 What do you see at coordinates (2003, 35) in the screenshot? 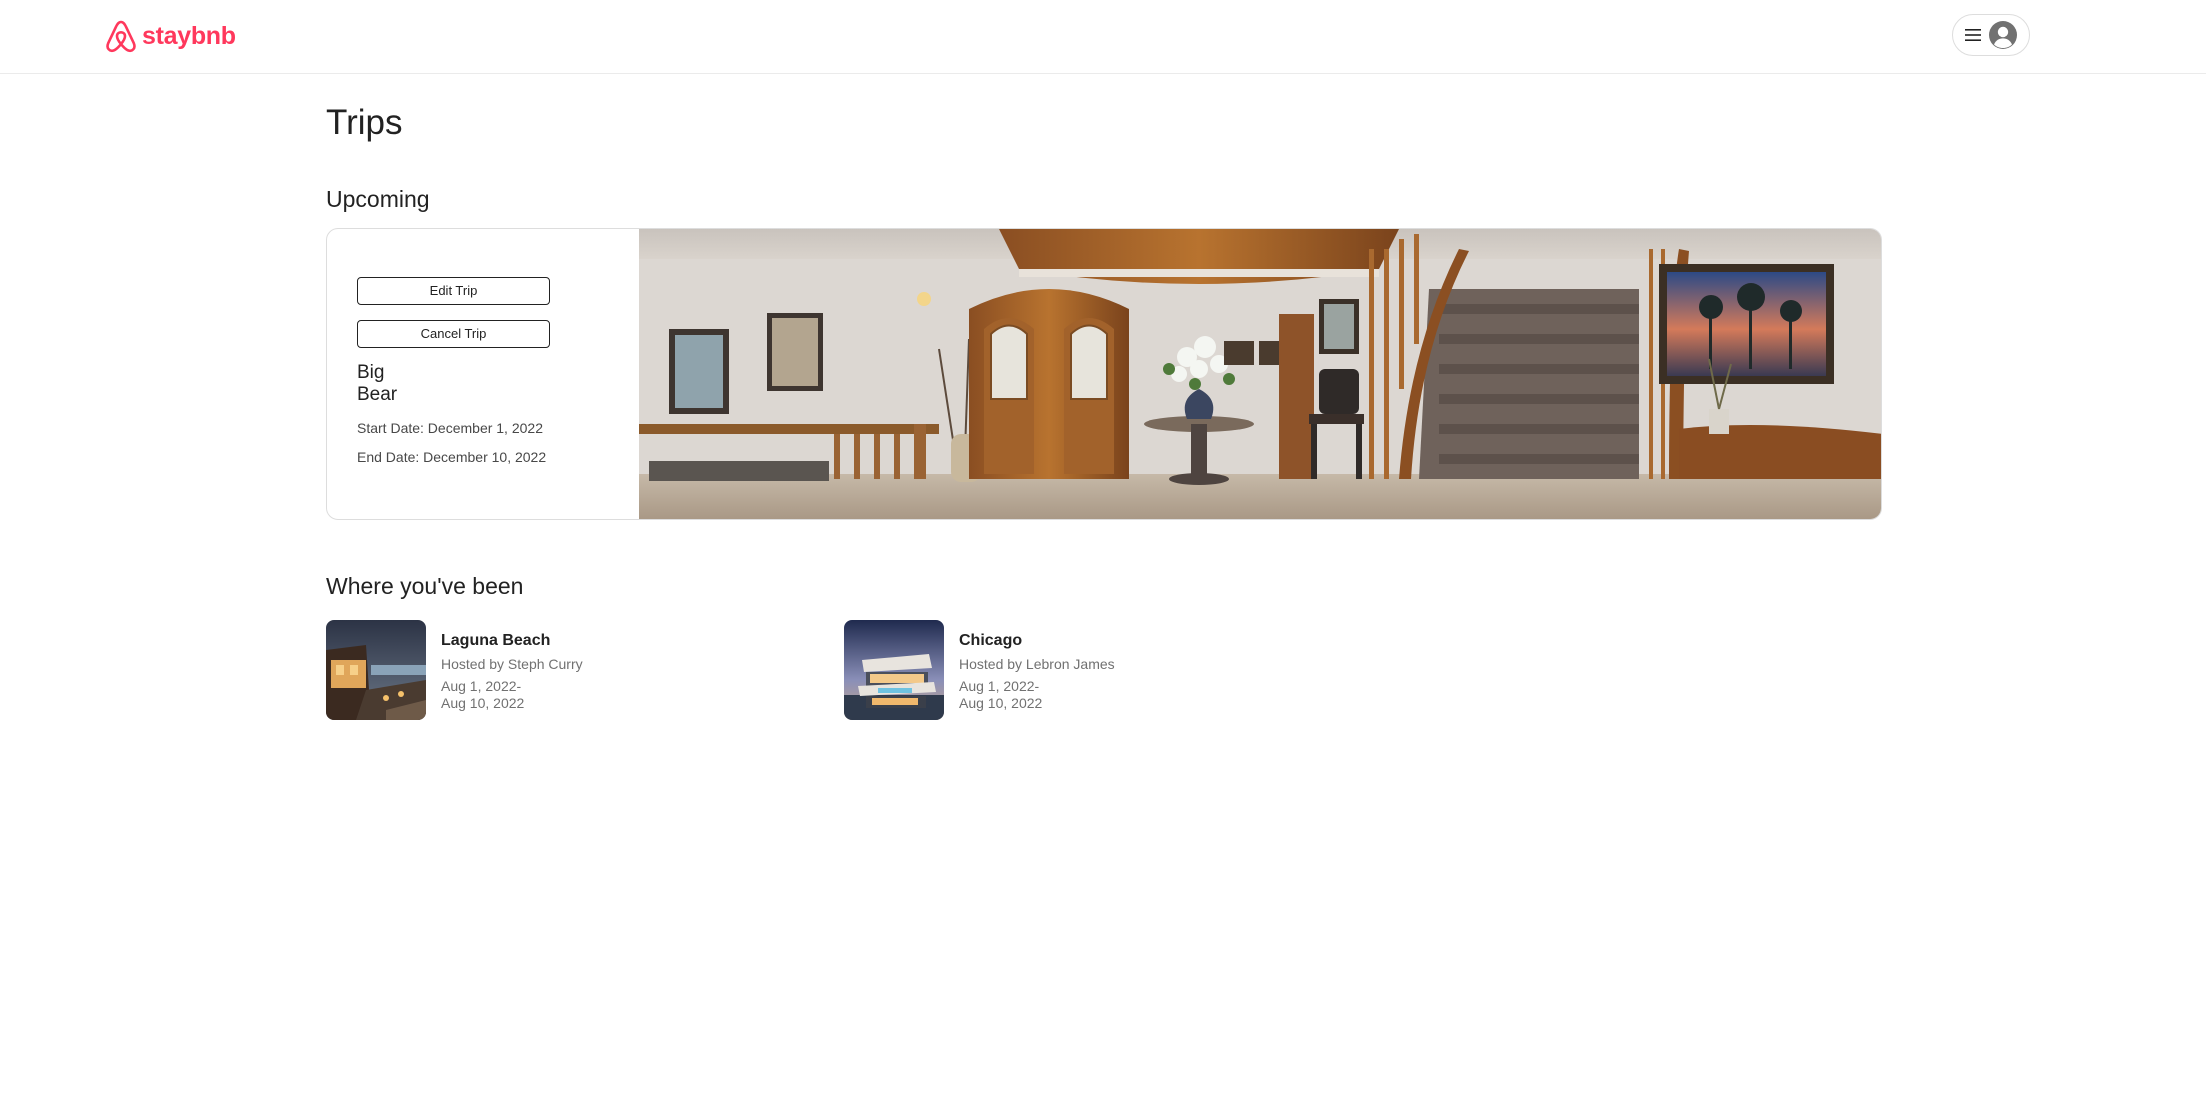
I see `user-avatar-icon` at bounding box center [2003, 35].